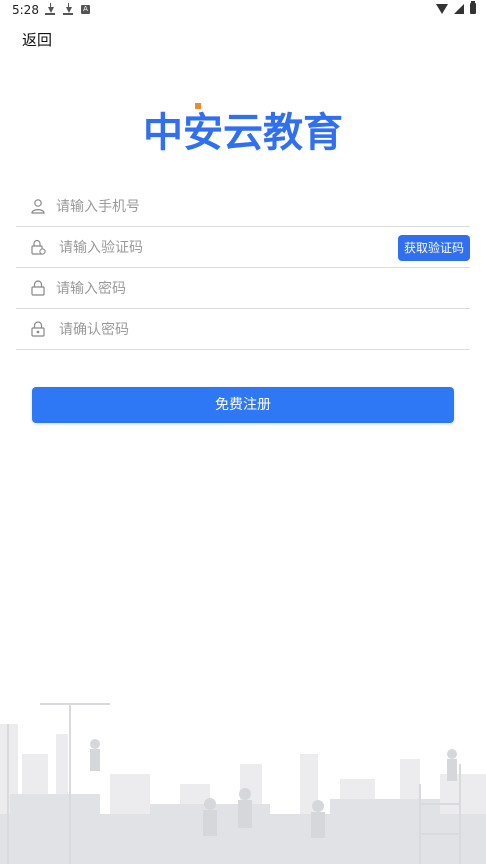 The image size is (486, 864). I want to click on notification-icons: A, so click(68, 10).